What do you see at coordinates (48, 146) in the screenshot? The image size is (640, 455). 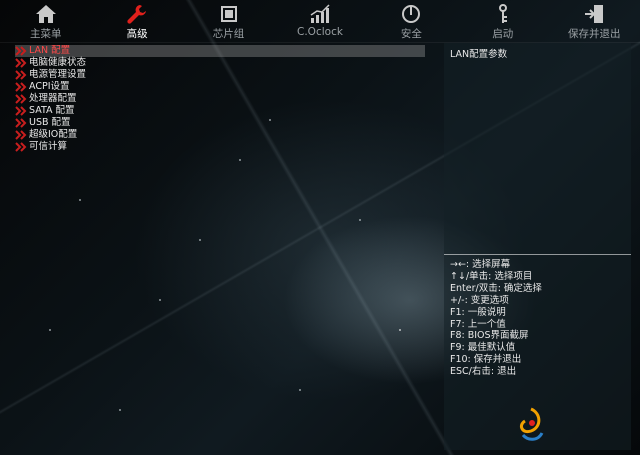 I see `menu-item-label: 可信计算` at bounding box center [48, 146].